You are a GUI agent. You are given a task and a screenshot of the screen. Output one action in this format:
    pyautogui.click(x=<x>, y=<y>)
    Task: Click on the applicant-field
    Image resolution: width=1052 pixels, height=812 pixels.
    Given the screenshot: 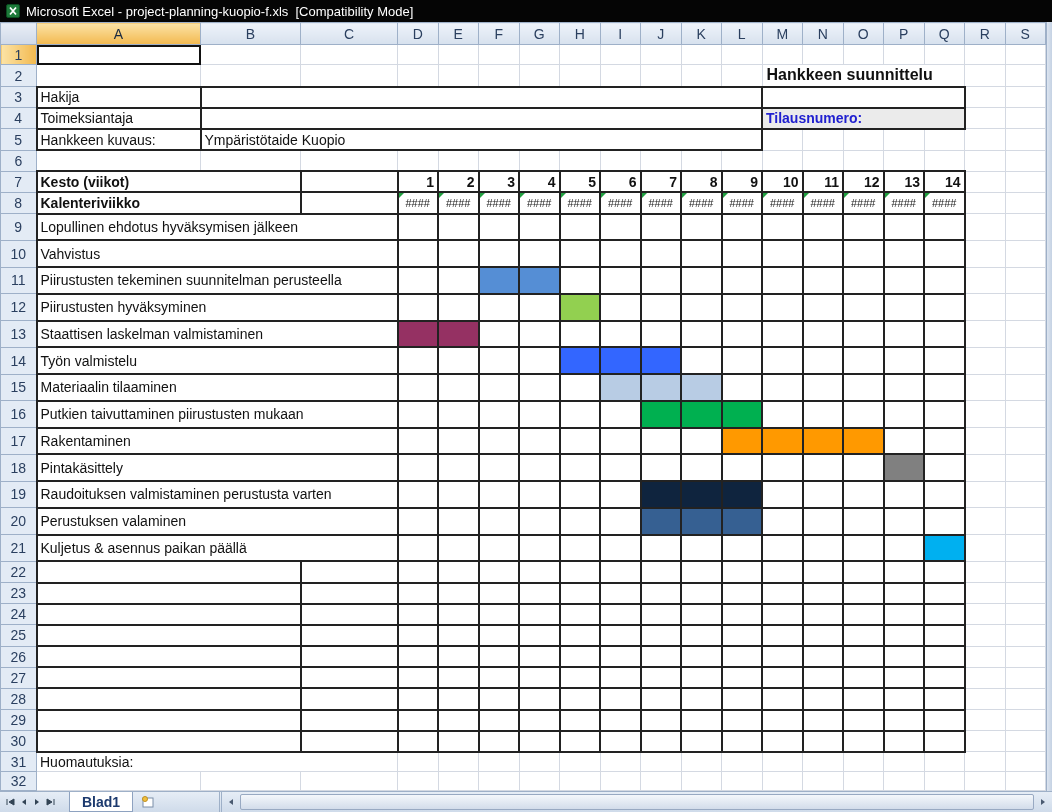 What is the action you would take?
    pyautogui.click(x=481, y=97)
    